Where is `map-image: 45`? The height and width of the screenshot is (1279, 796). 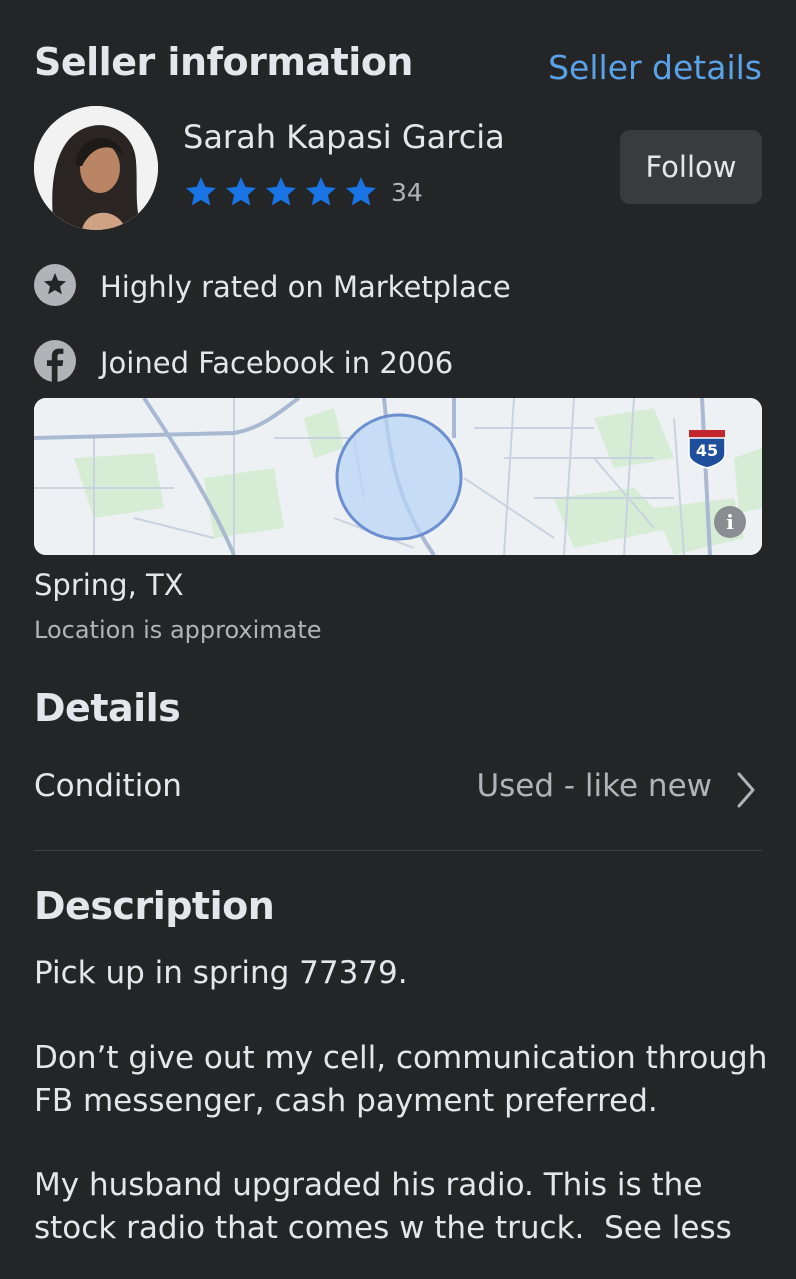 map-image: 45 is located at coordinates (398, 476).